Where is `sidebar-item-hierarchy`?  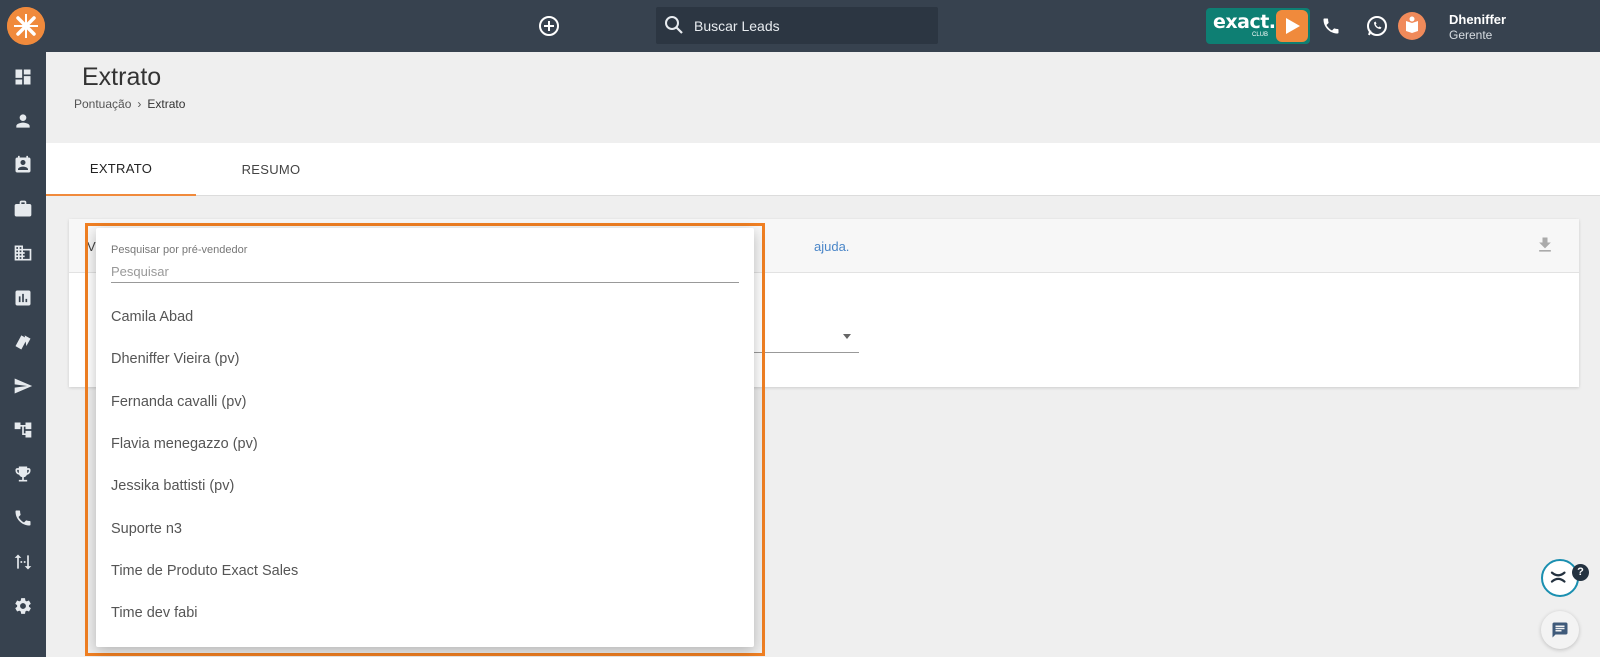
sidebar-item-hierarchy is located at coordinates (23, 430).